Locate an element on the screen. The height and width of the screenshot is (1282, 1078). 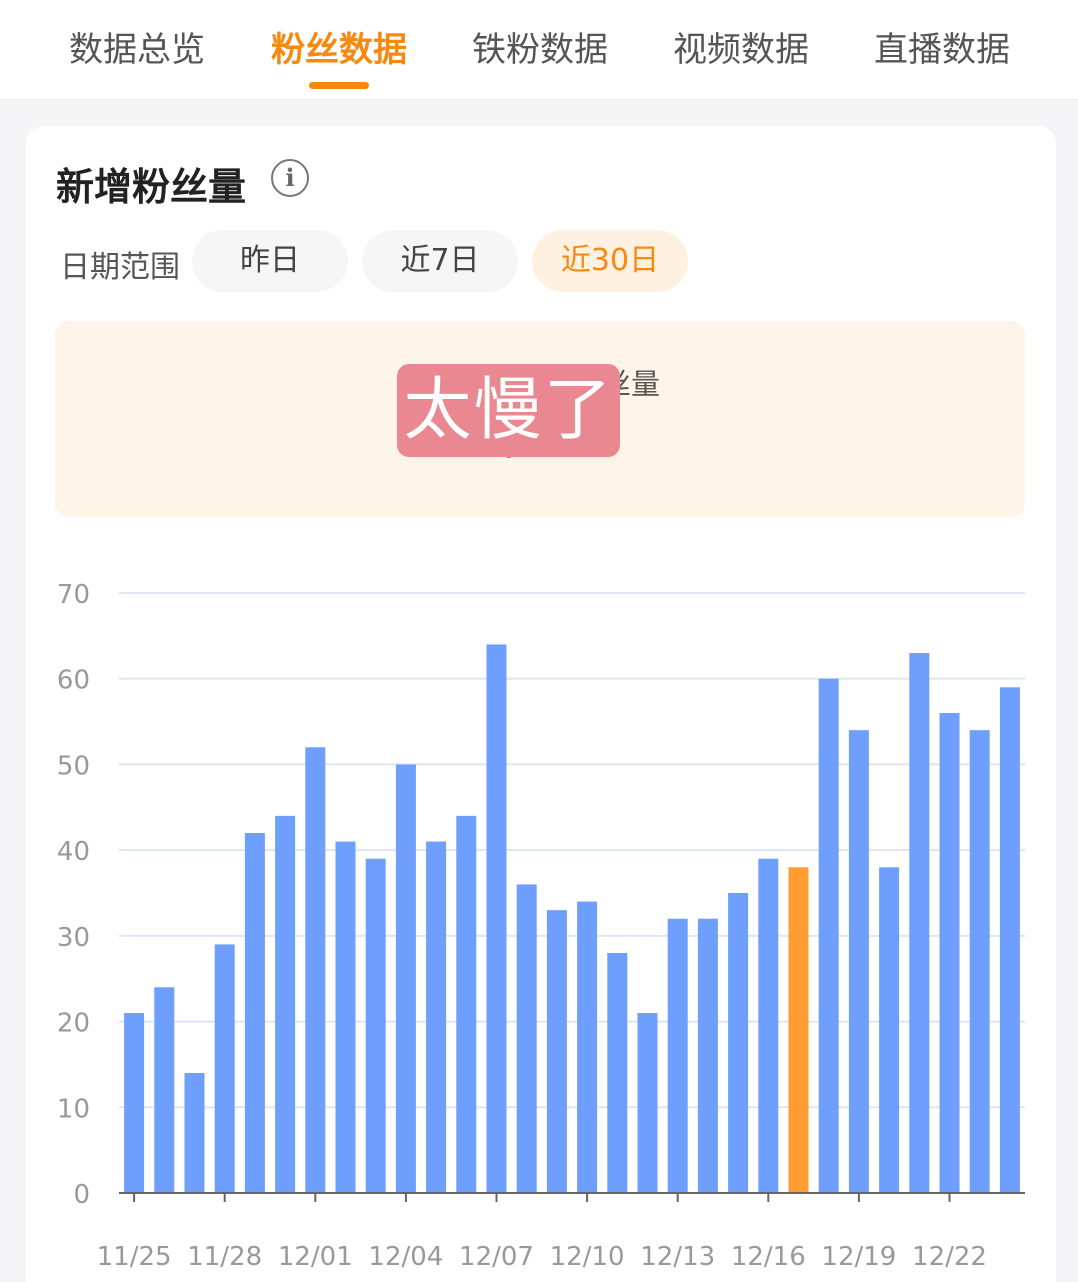
sticker-label: 太慢了 is located at coordinates (508, 410).